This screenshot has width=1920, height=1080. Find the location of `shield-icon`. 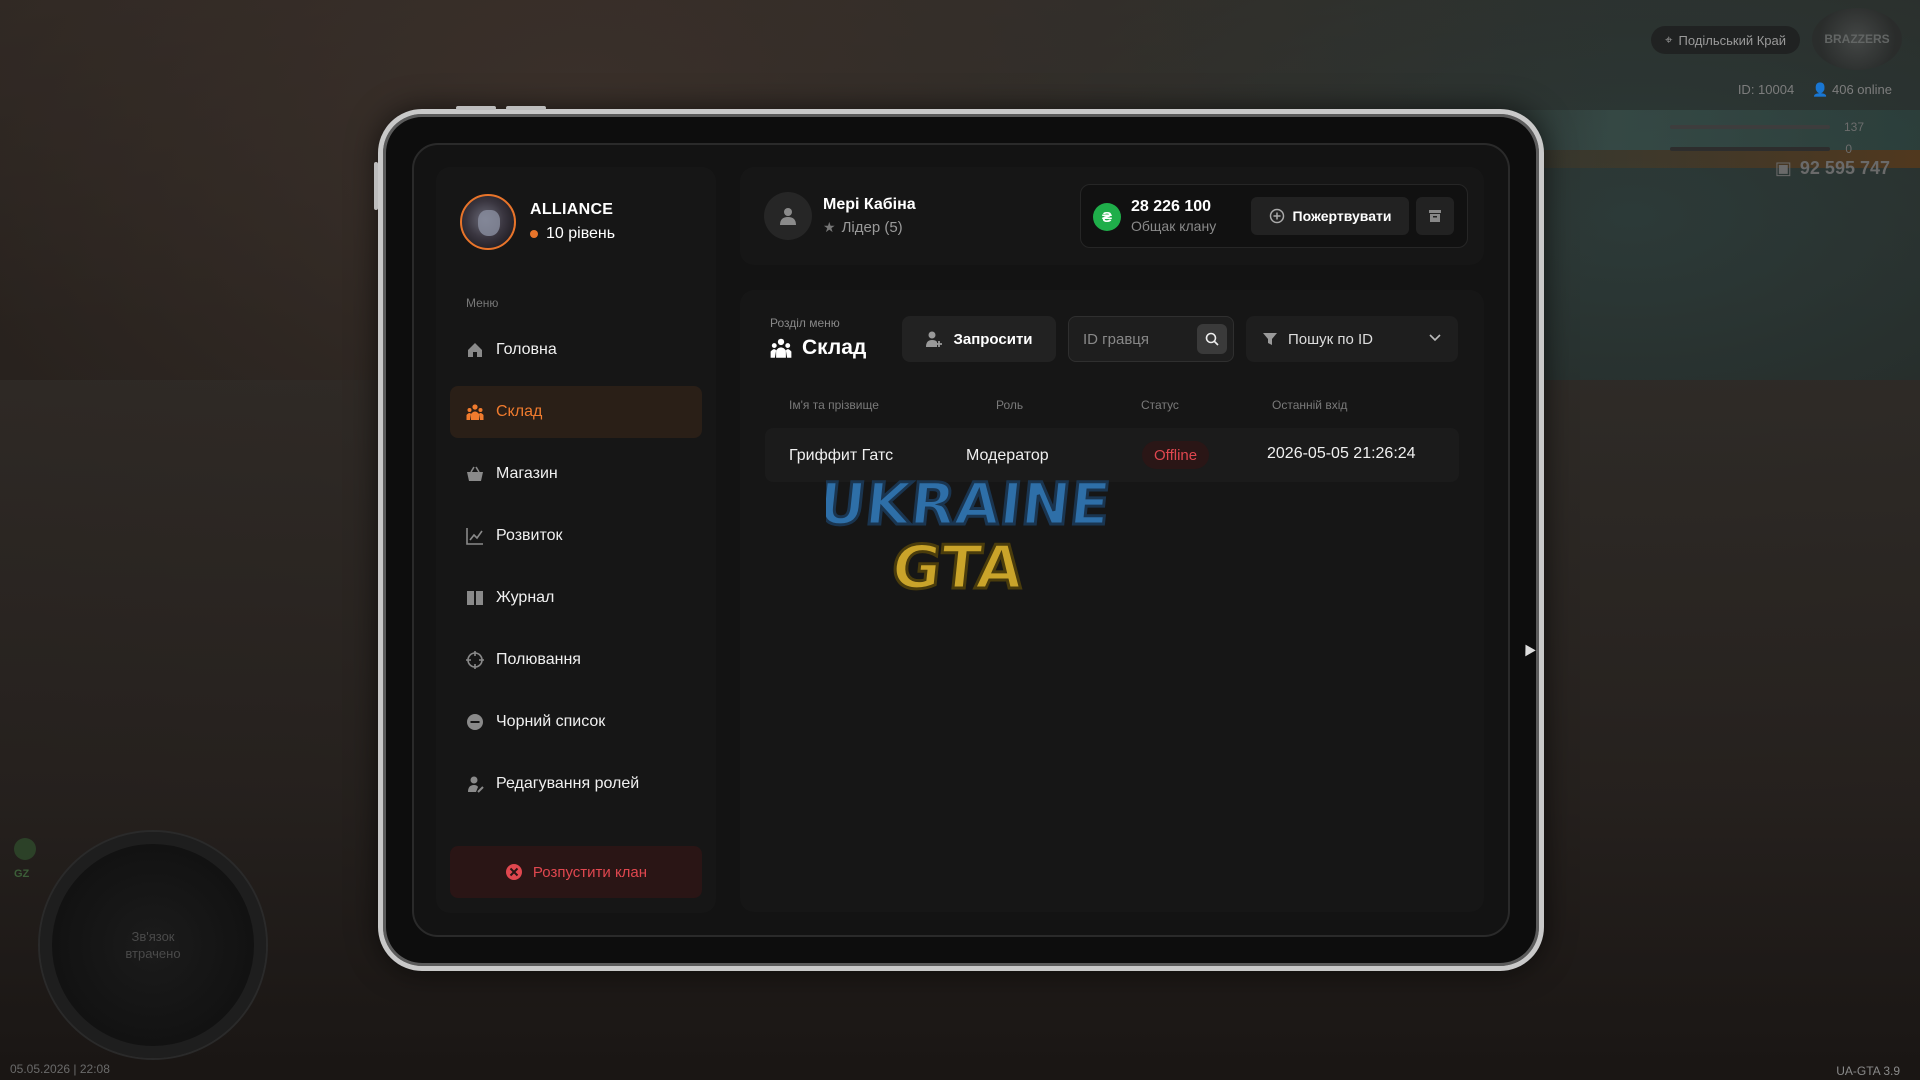

shield-icon is located at coordinates (25, 849).